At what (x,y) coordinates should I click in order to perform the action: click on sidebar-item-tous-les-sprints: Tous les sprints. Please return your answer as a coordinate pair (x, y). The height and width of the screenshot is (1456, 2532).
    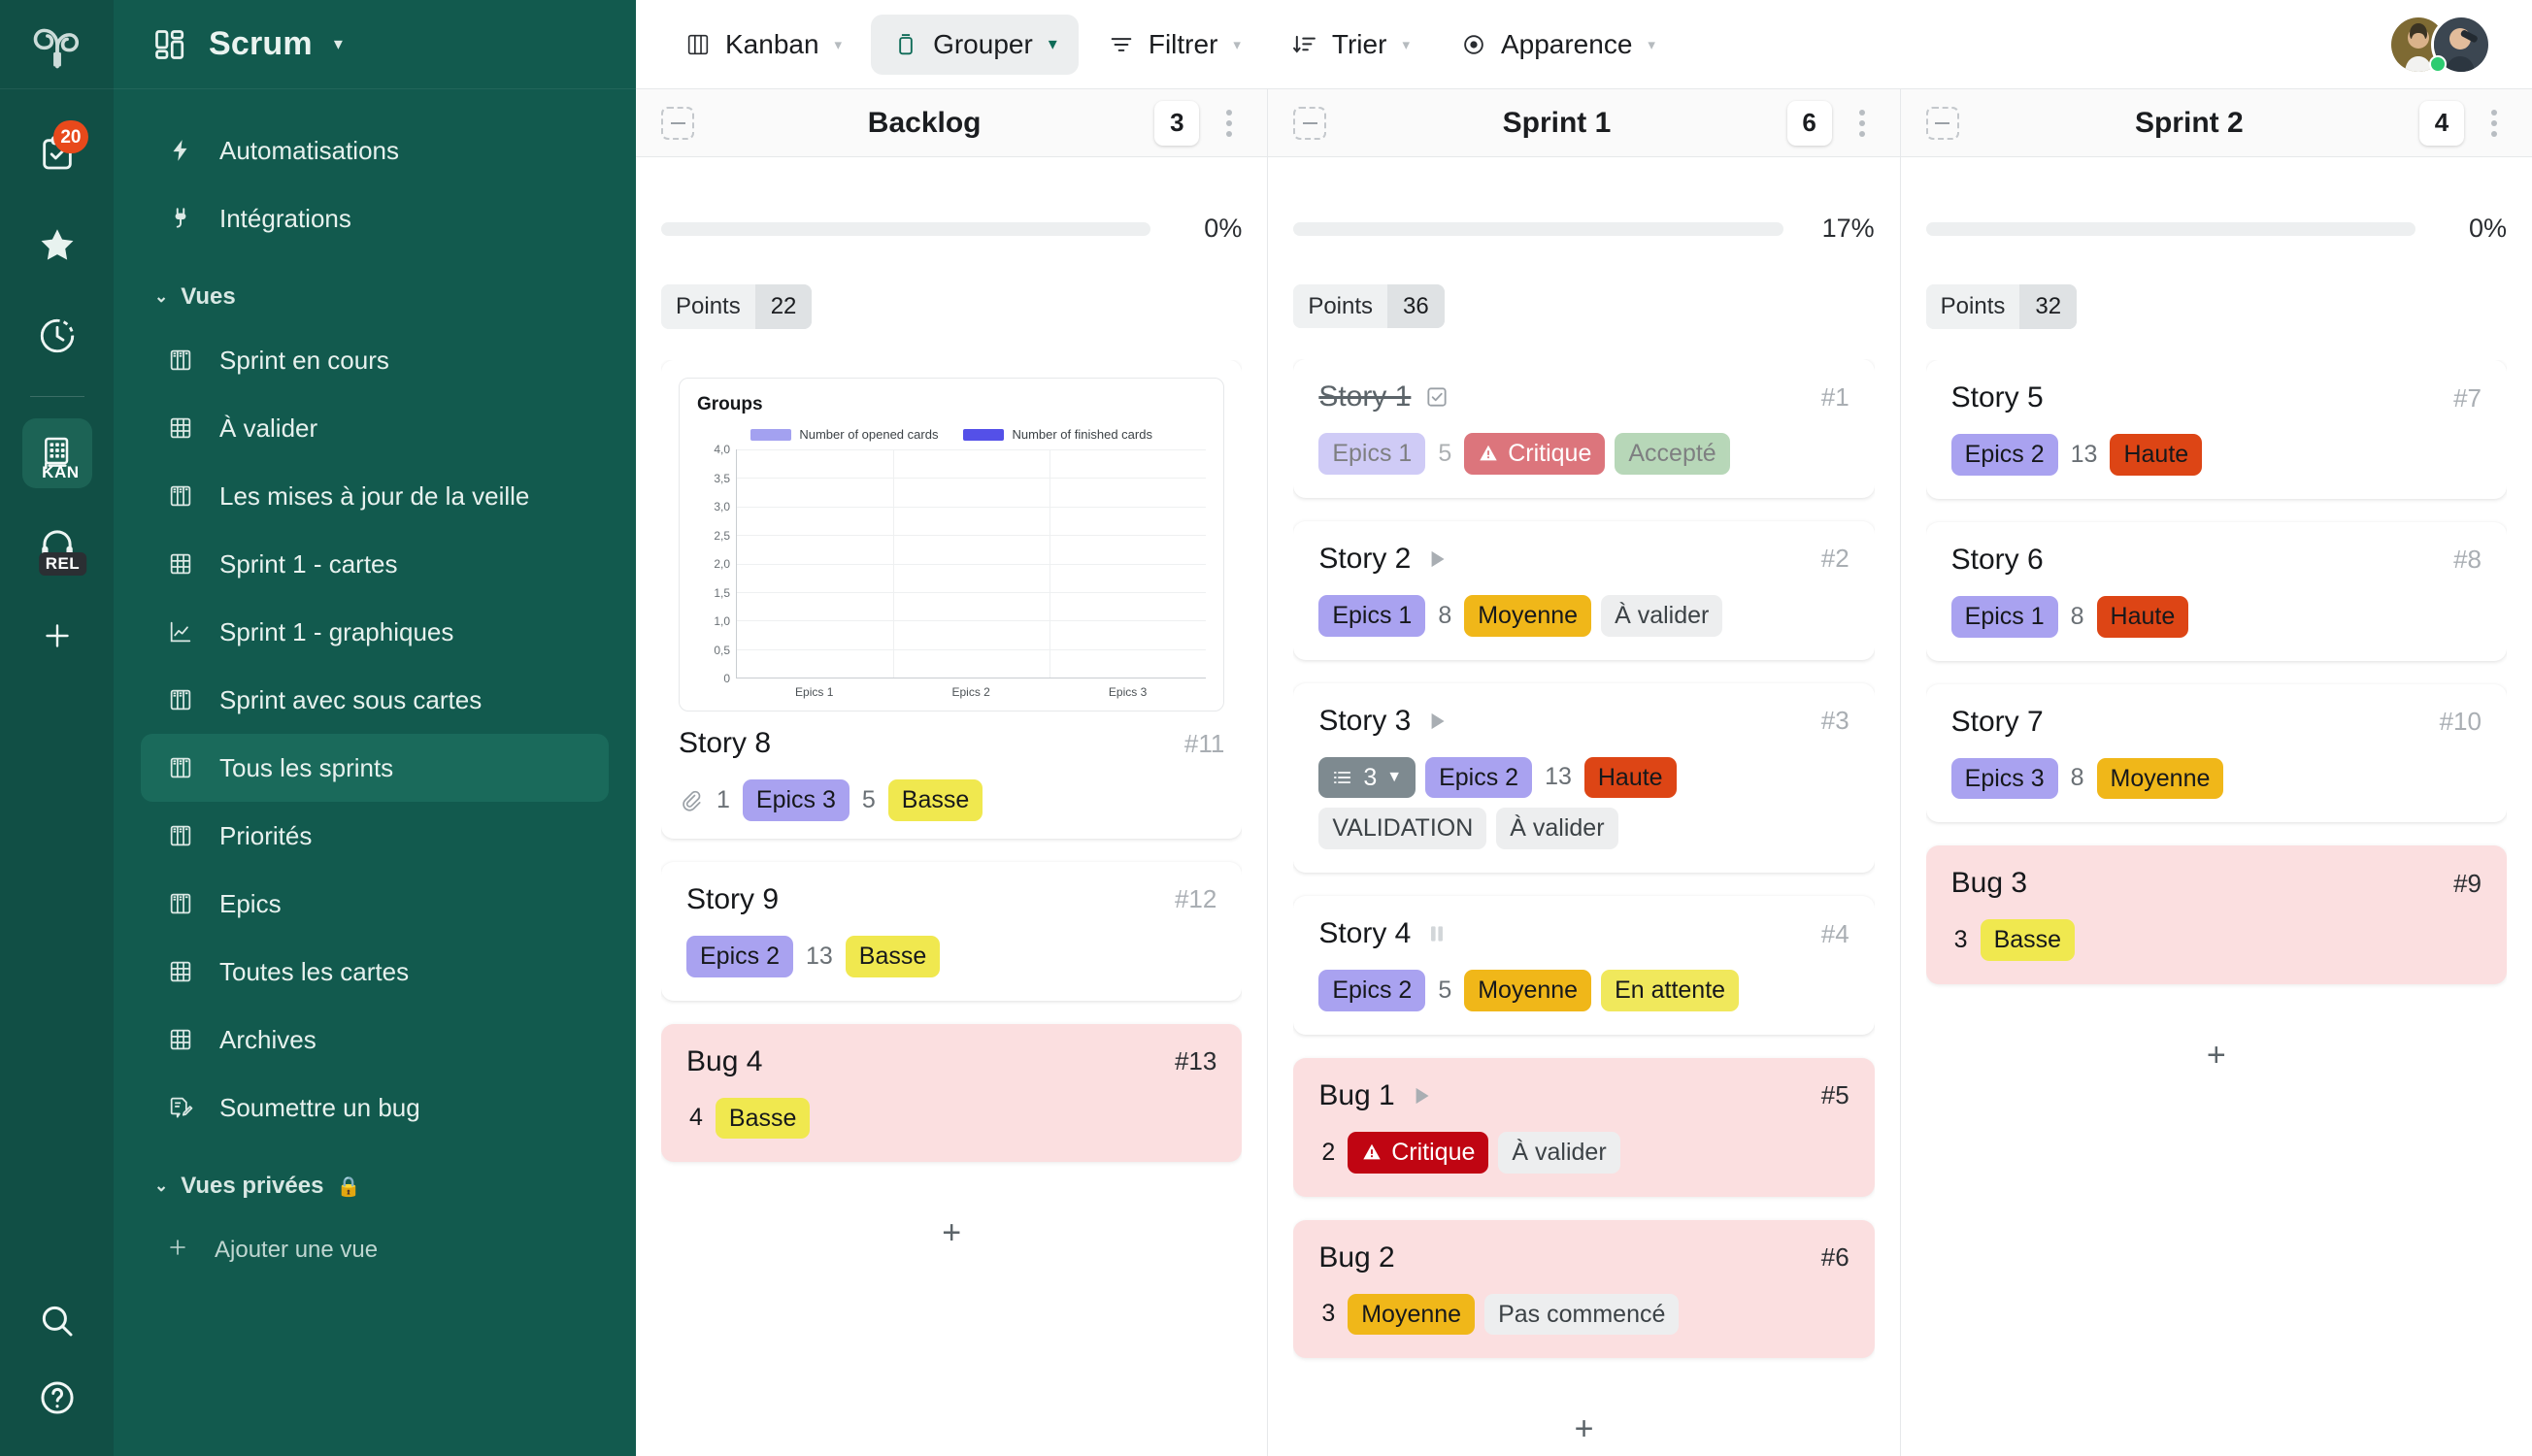
    Looking at the image, I should click on (375, 768).